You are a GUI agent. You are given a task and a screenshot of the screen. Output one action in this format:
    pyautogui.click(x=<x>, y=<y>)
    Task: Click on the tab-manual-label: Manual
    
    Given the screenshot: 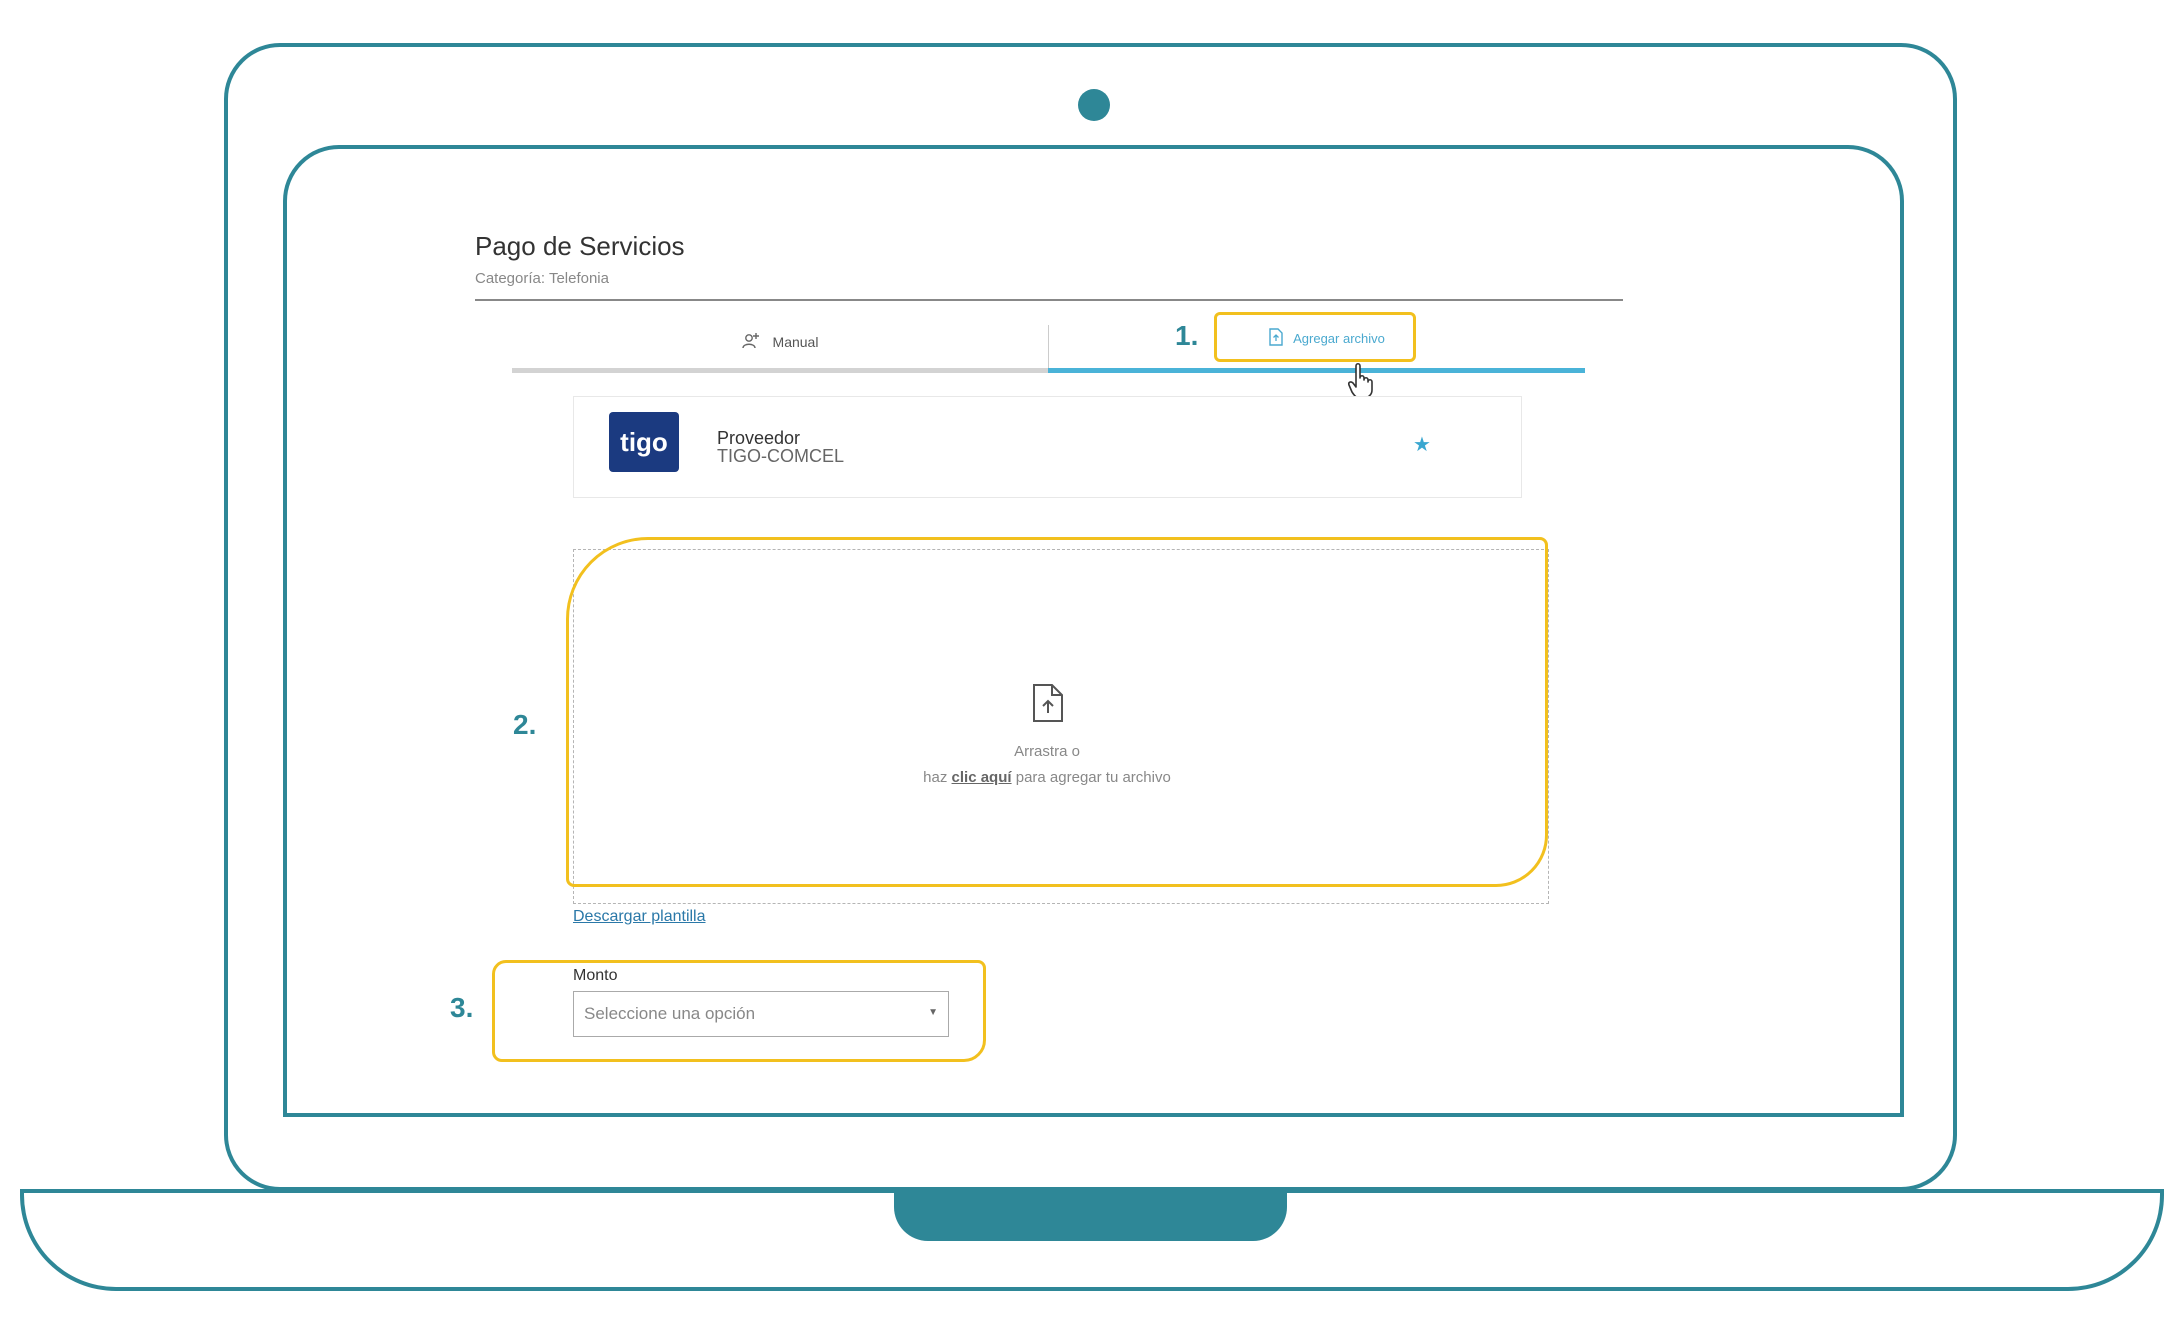 What is the action you would take?
    pyautogui.click(x=795, y=342)
    